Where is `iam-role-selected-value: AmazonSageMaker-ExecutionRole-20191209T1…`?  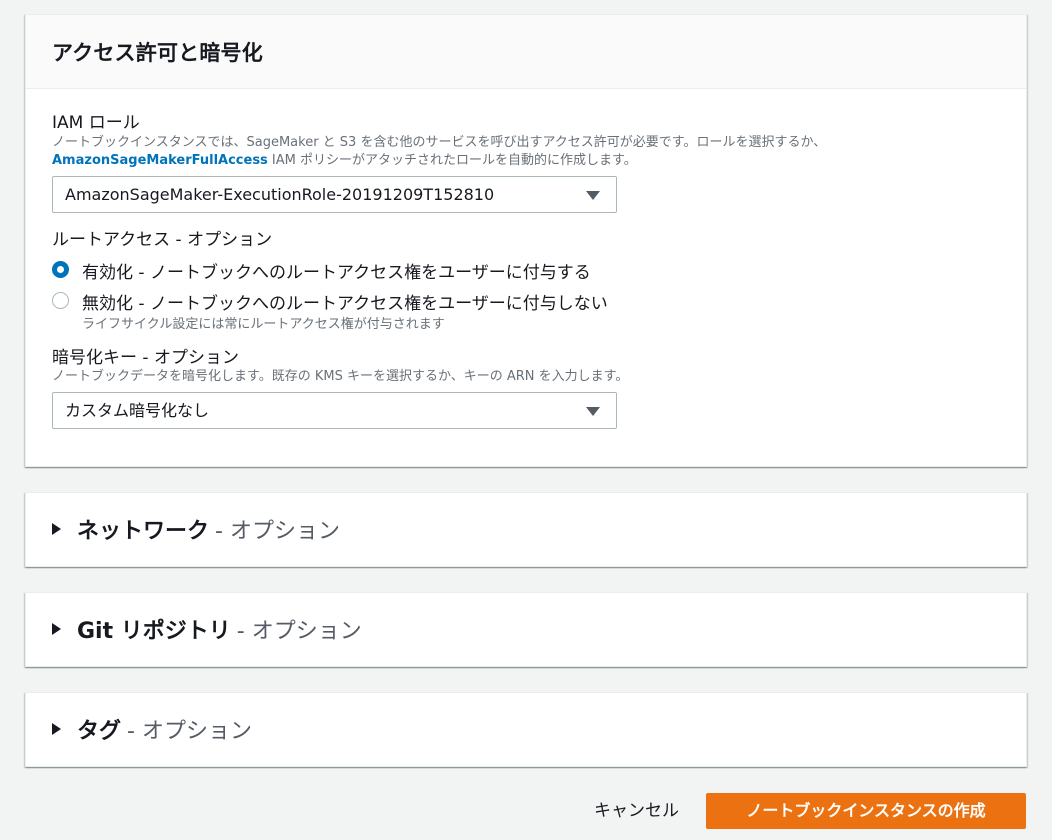
iam-role-selected-value: AmazonSageMaker-ExecutionRole-20191209T1… is located at coordinates (280, 194).